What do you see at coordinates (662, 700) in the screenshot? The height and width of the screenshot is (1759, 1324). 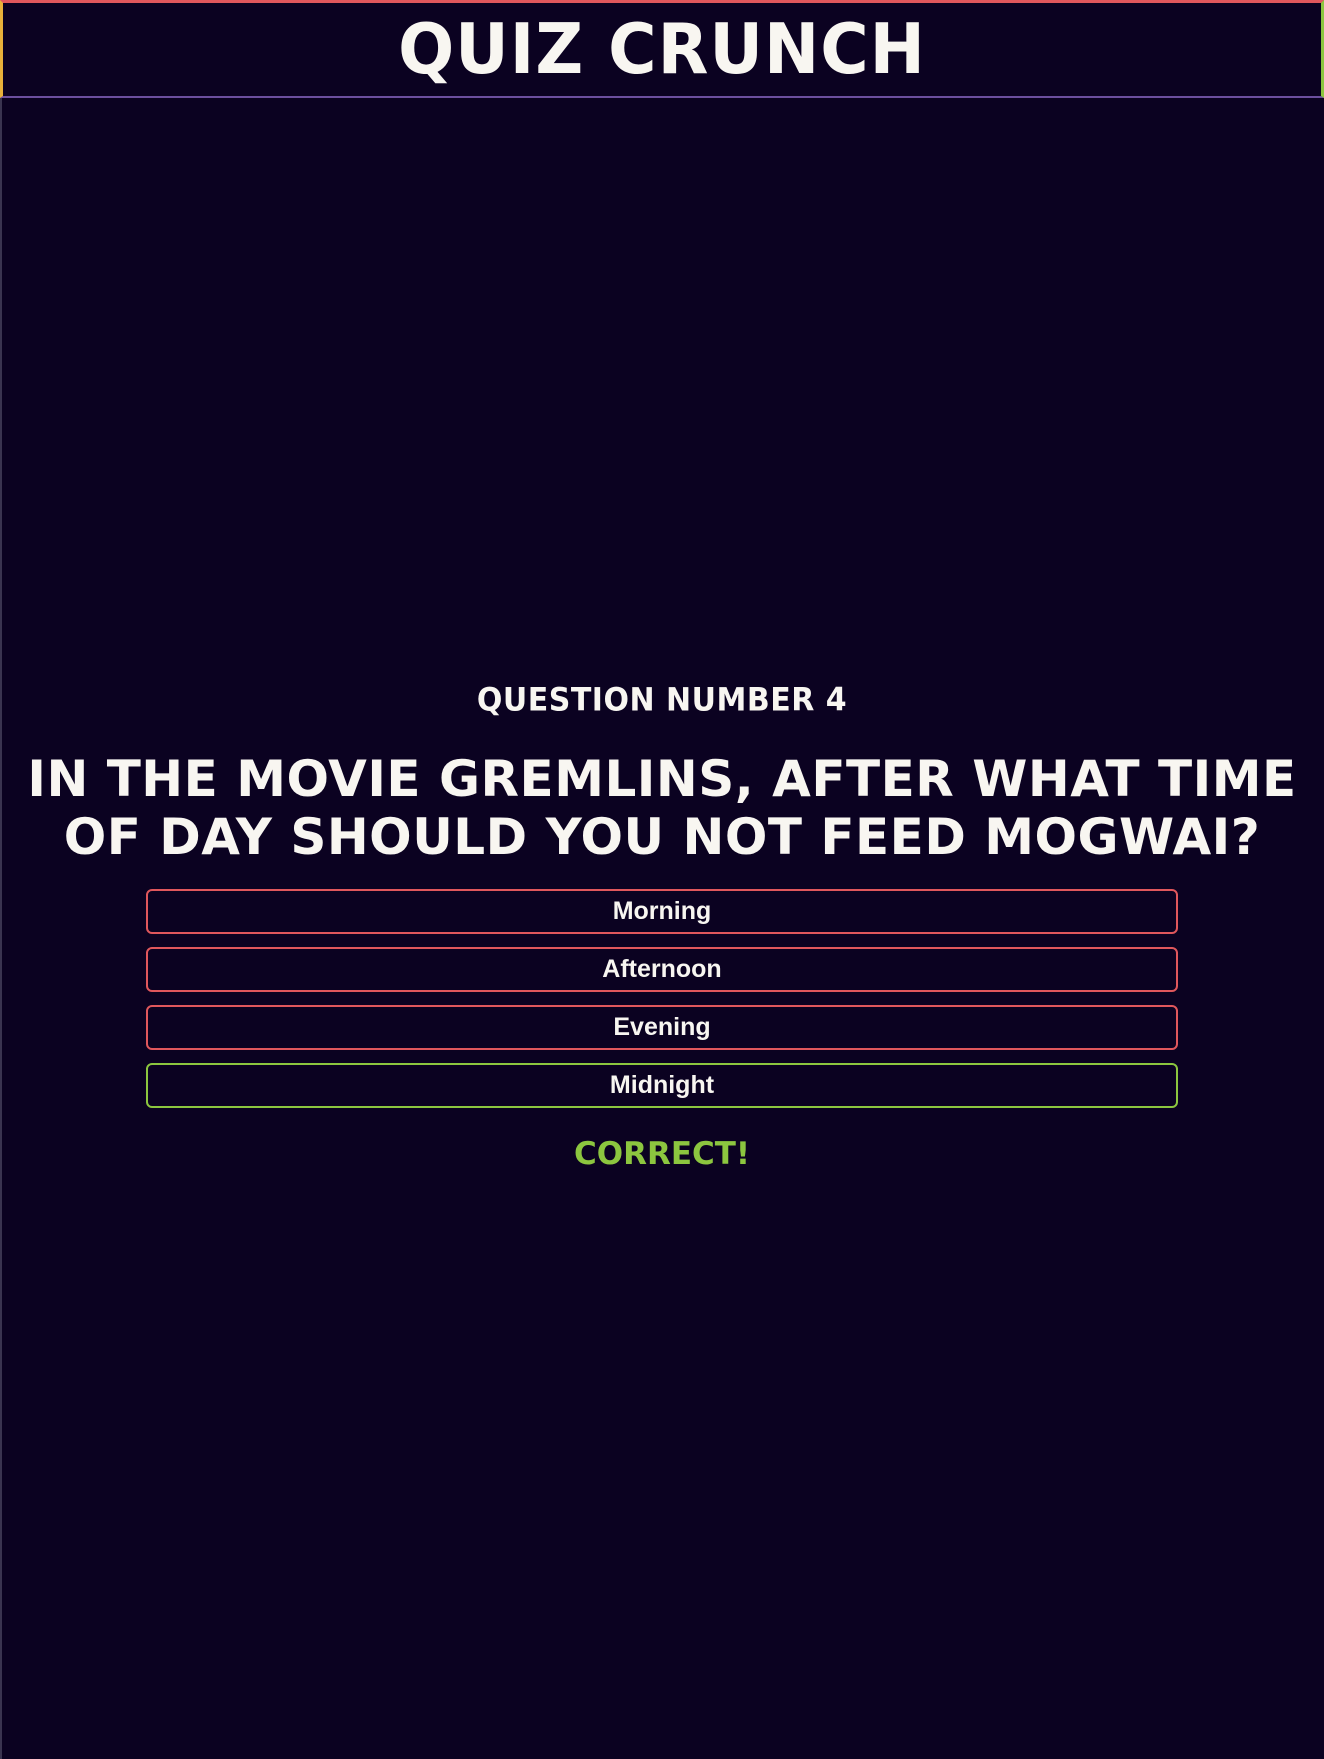 I see `question-number: Question Number 4` at bounding box center [662, 700].